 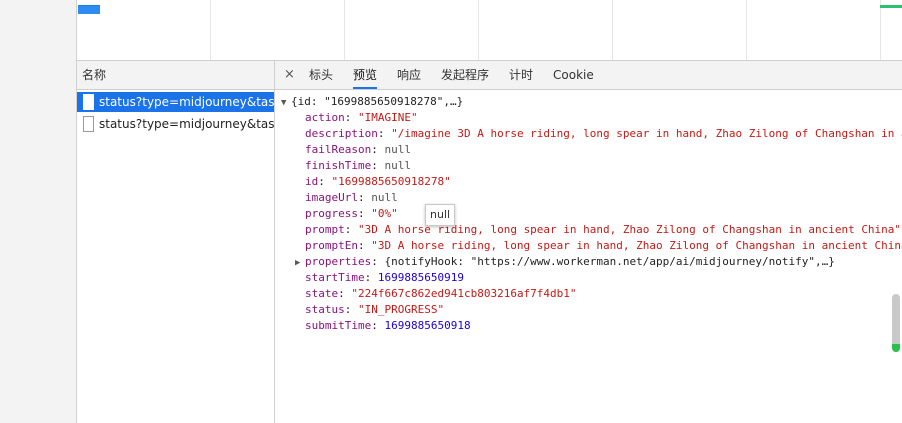 I want to click on json-value: "1699885650918278", so click(x=391, y=181).